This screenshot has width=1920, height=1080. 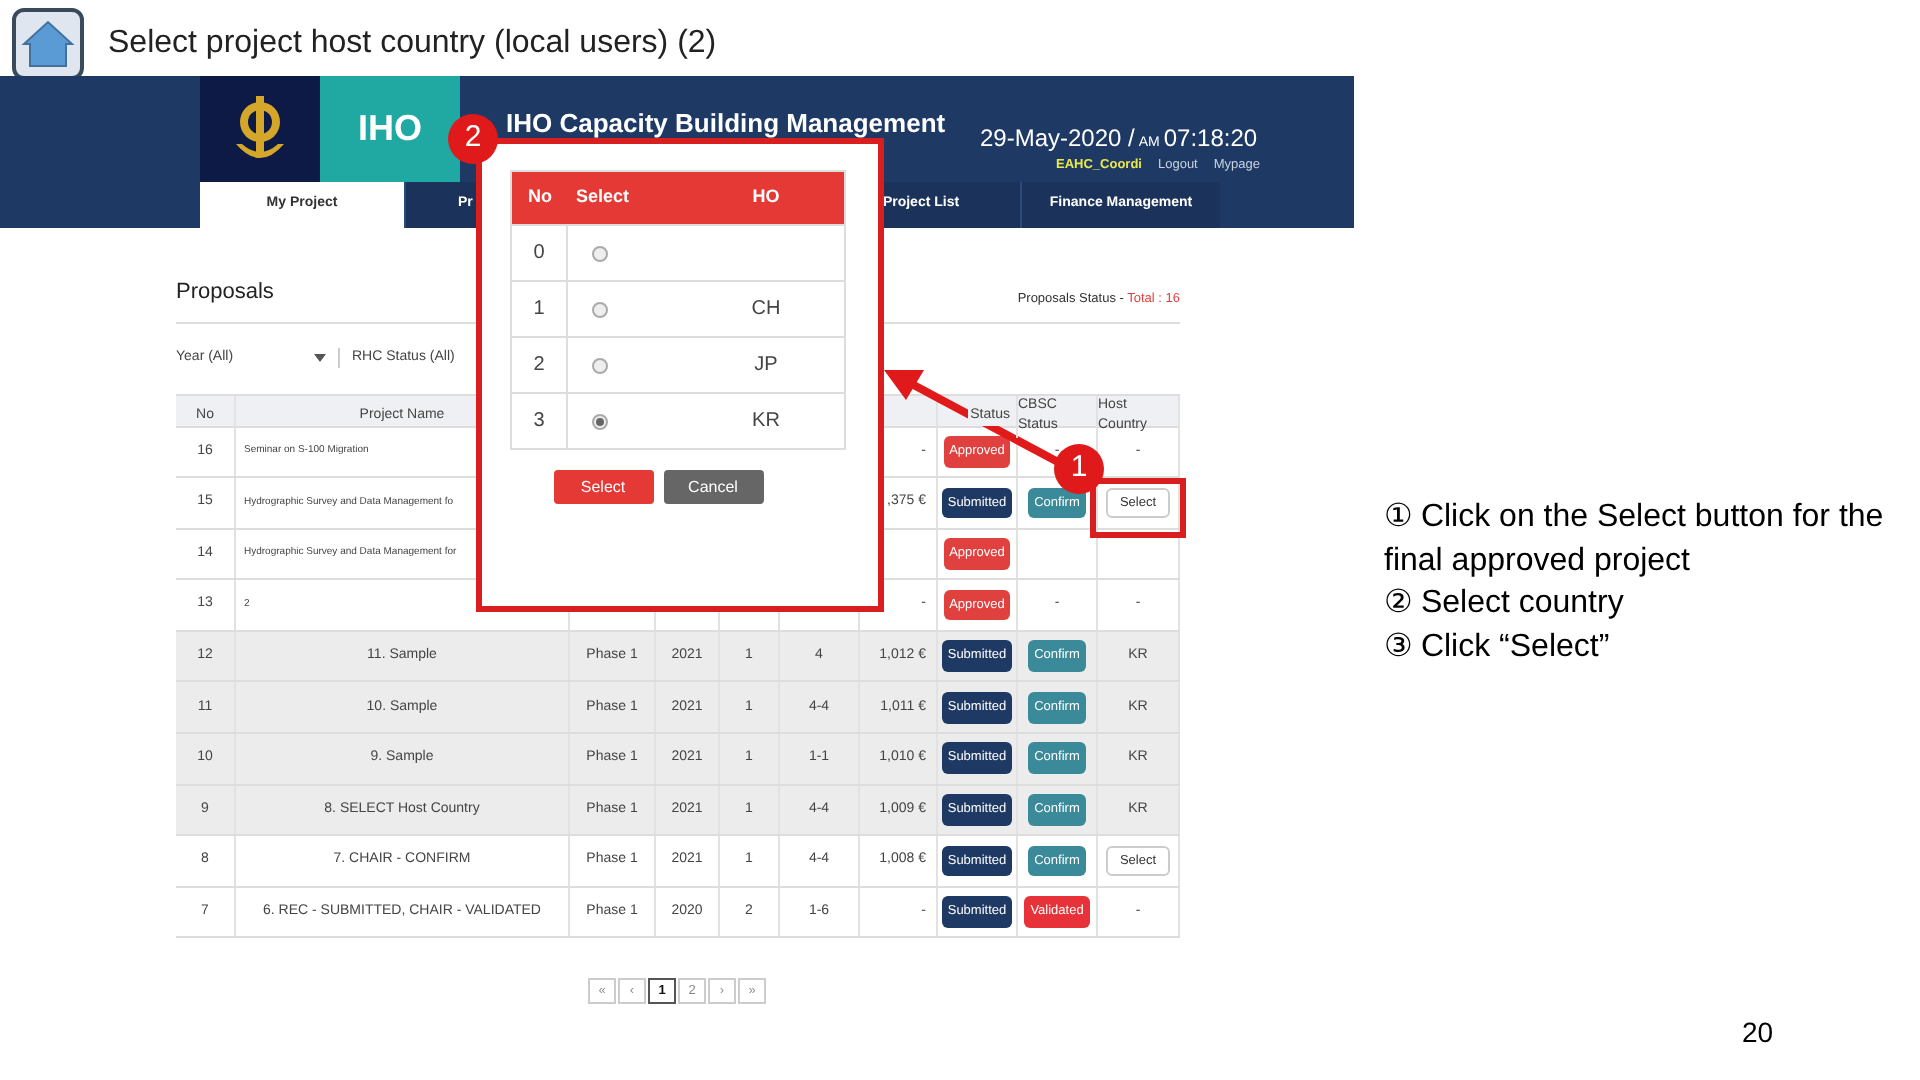 I want to click on country-code: JP, so click(x=766, y=366).